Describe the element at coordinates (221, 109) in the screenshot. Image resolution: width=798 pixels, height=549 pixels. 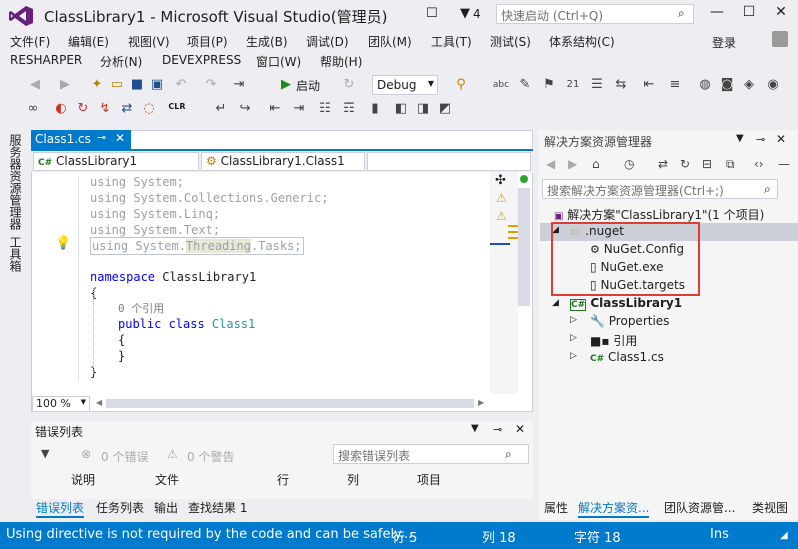
I see `step-icon: ↵` at that location.